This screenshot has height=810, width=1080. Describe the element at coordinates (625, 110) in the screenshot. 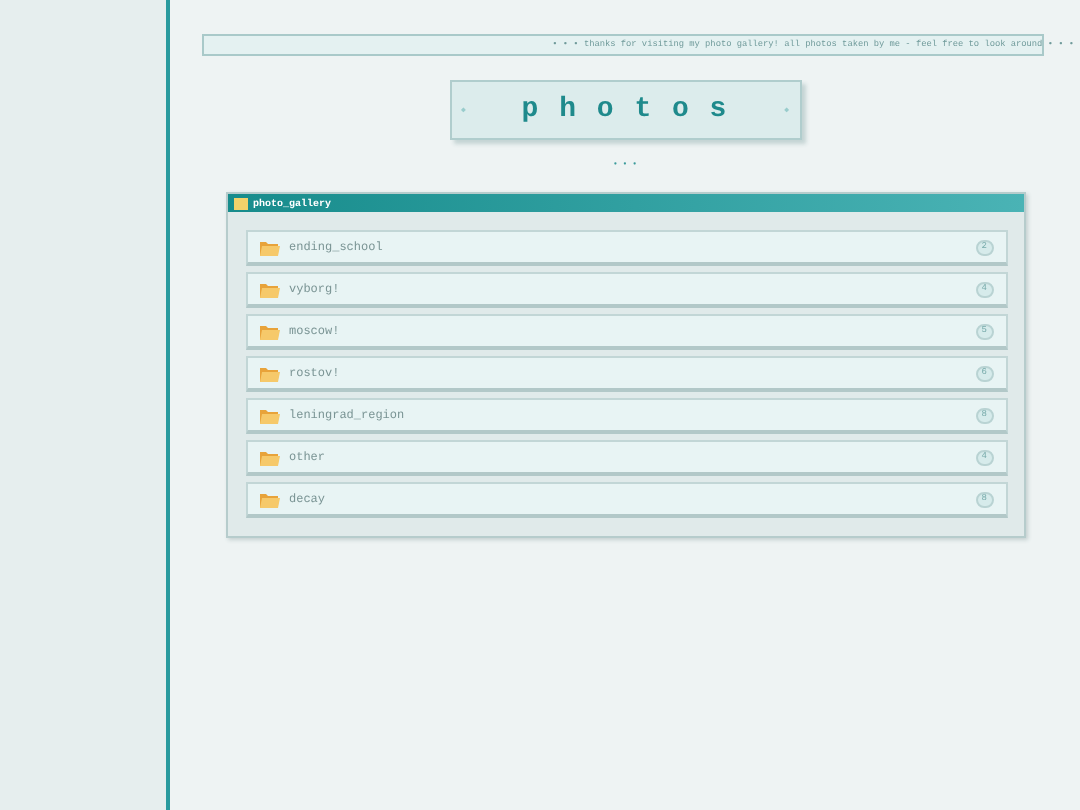

I see `site-title: p h o t o s` at that location.